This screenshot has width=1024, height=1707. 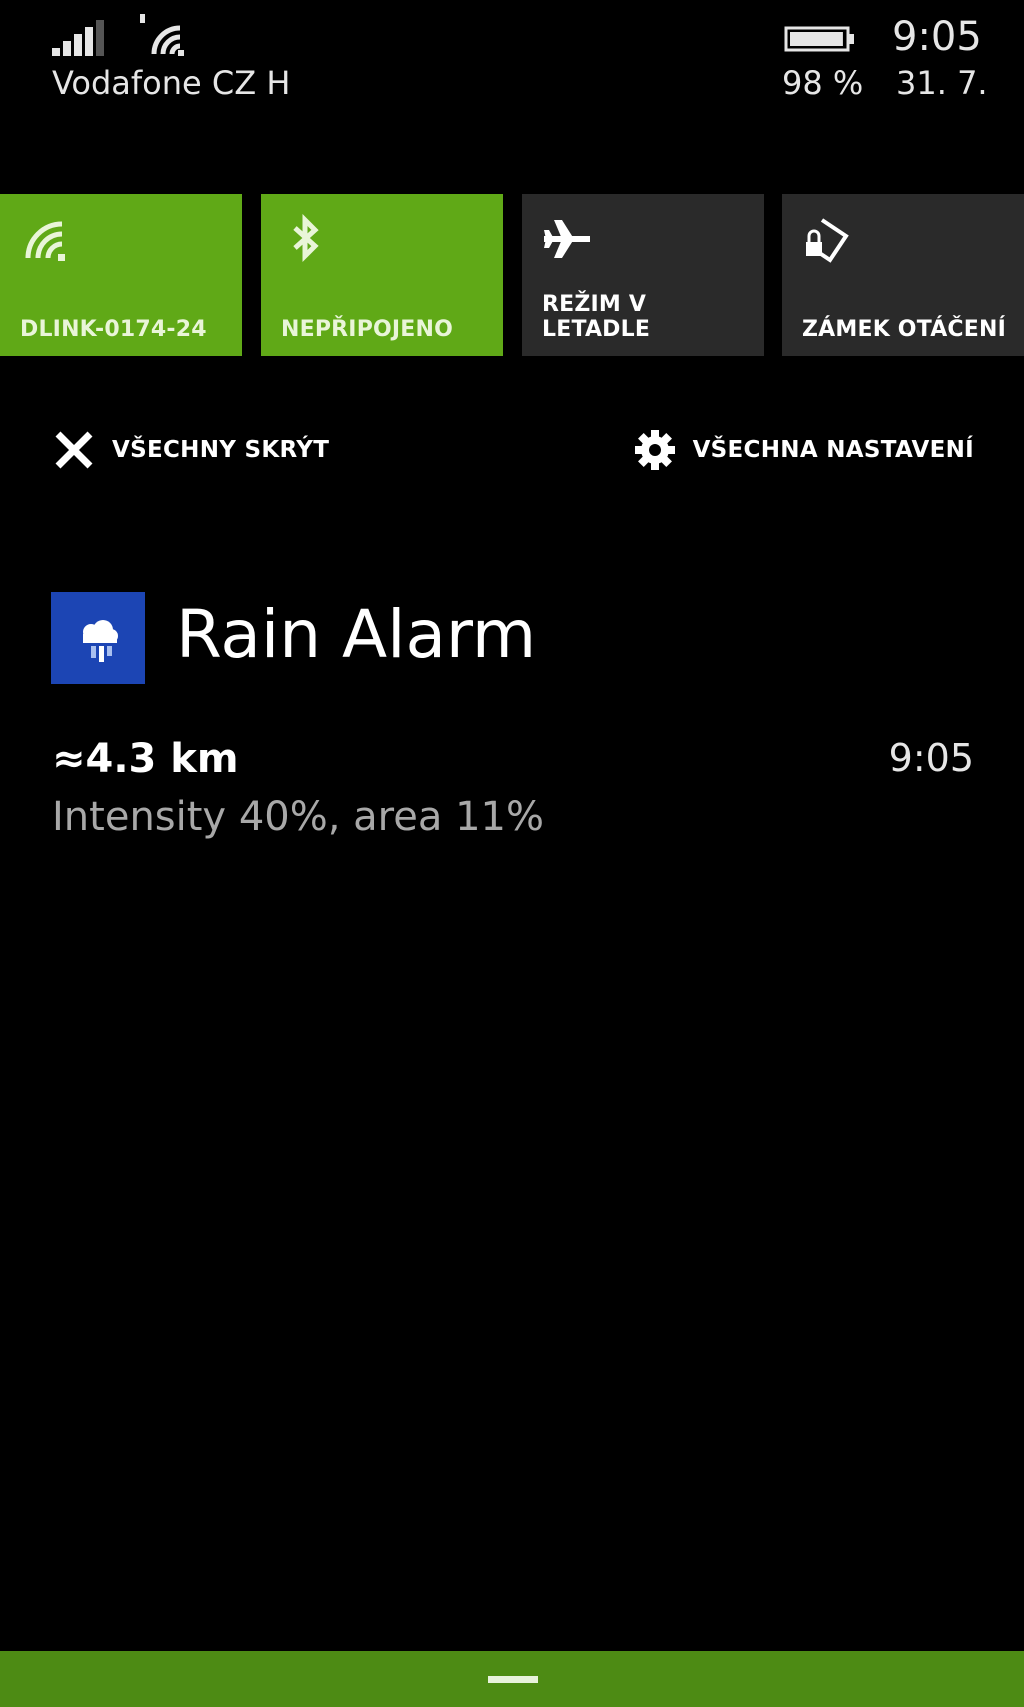 What do you see at coordinates (819, 39) in the screenshot?
I see `battery-icon` at bounding box center [819, 39].